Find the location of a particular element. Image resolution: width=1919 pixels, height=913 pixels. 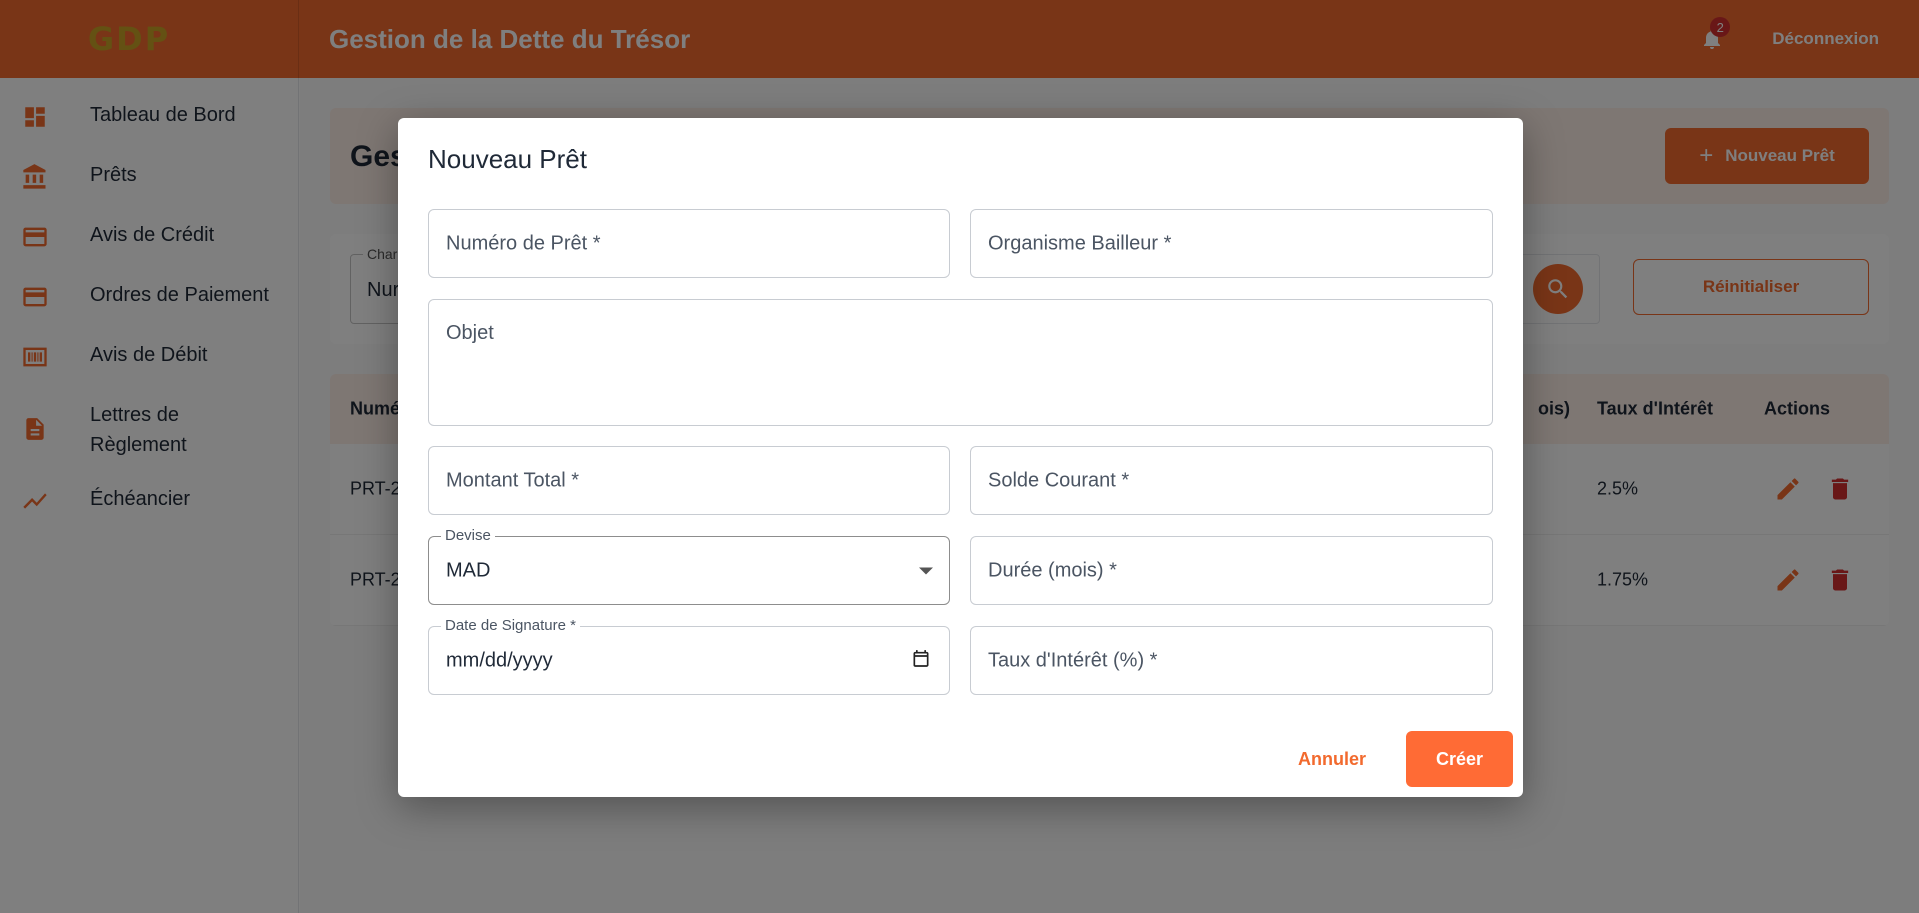

cancel-button: Annuler is located at coordinates (1332, 759).